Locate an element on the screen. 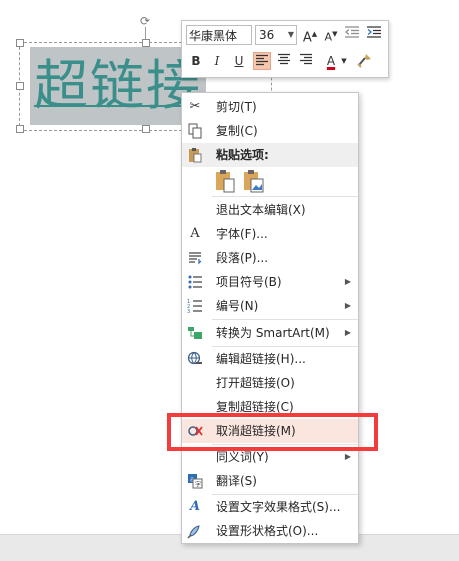  font-color-button: A is located at coordinates (331, 61).